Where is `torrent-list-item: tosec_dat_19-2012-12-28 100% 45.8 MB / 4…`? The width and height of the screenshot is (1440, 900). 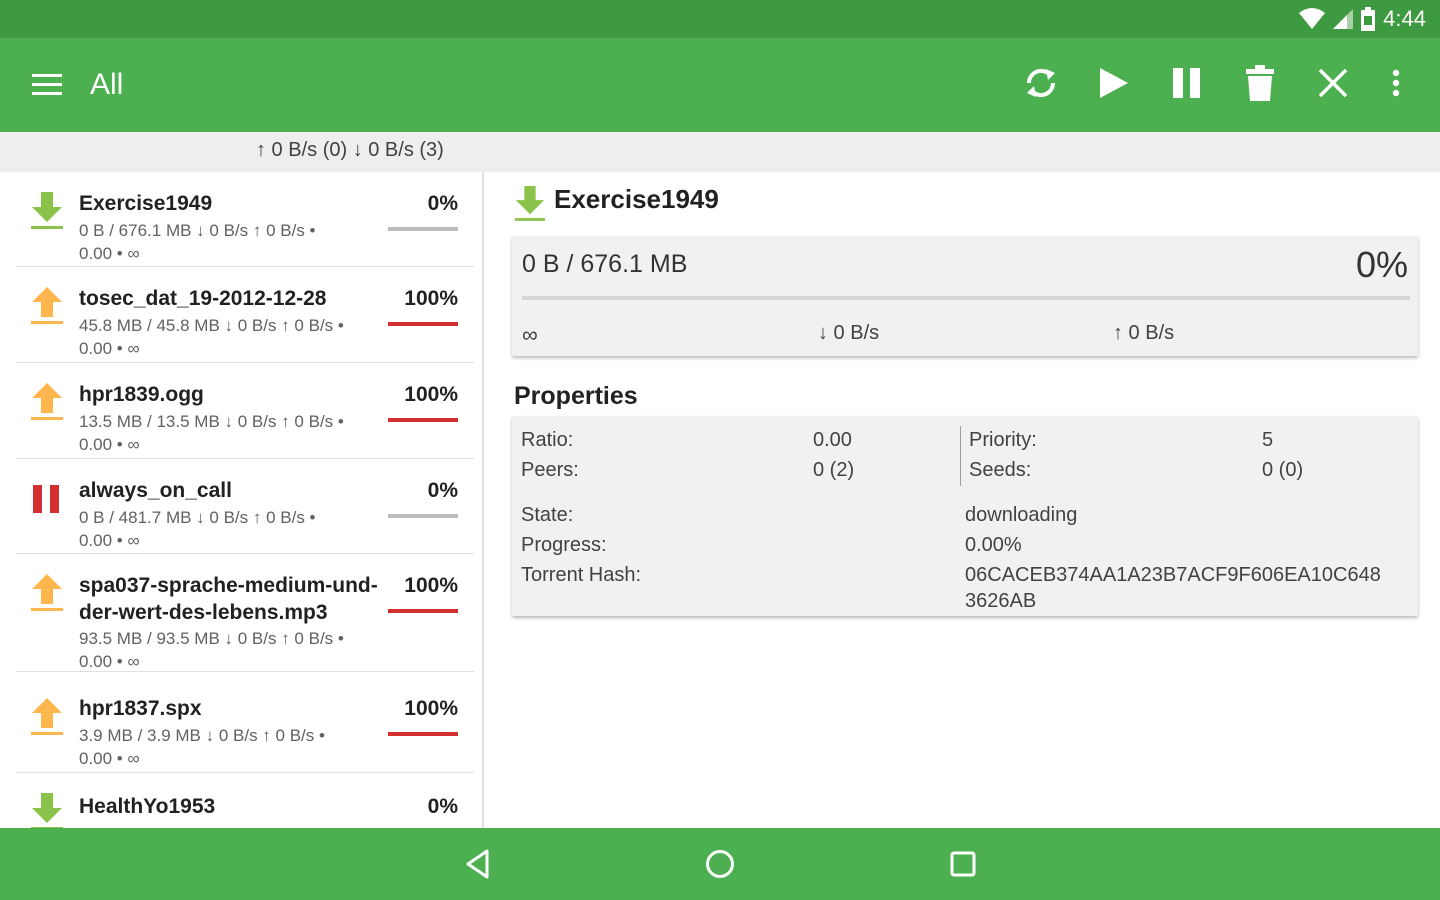
torrent-list-item: tosec_dat_19-2012-12-28 100% 45.8 MB / 4… is located at coordinates (245, 315).